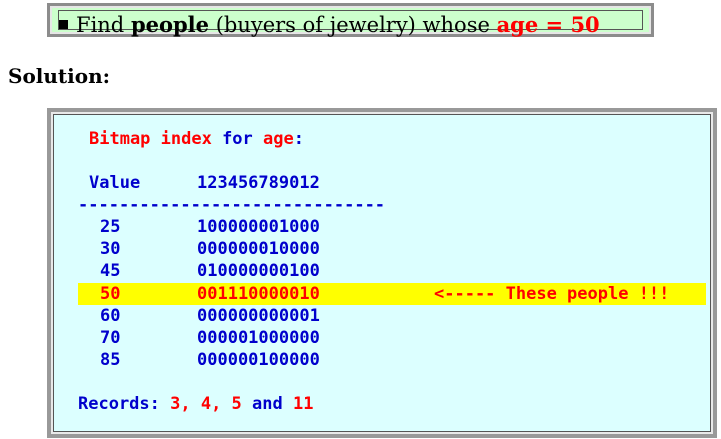 The height and width of the screenshot is (439, 721). I want to click on records-label: Records:, so click(124, 404).